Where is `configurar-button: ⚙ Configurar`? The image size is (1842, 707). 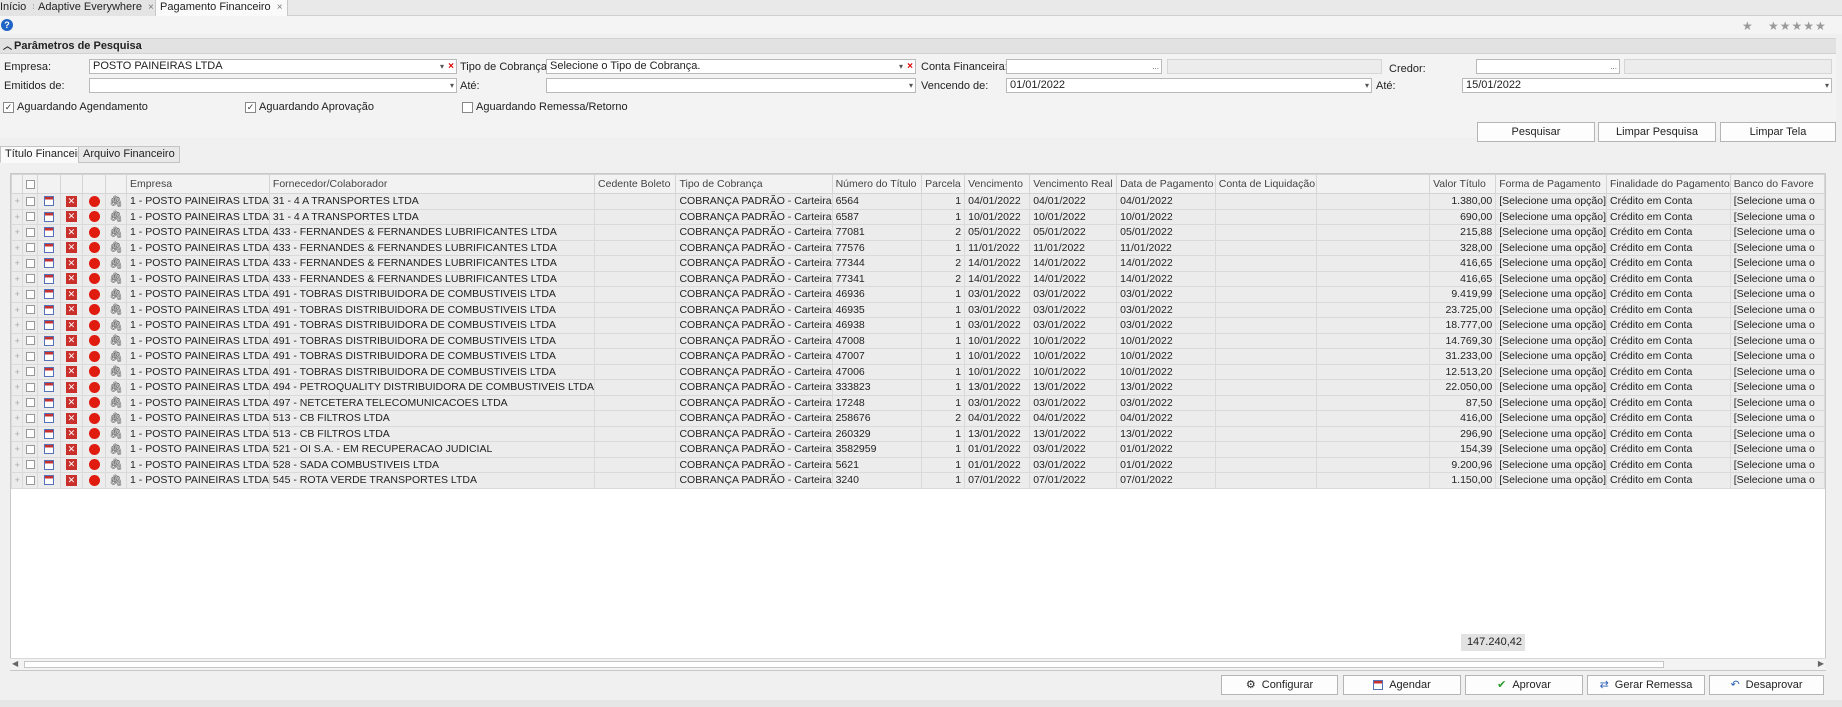 configurar-button: ⚙ Configurar is located at coordinates (1279, 685).